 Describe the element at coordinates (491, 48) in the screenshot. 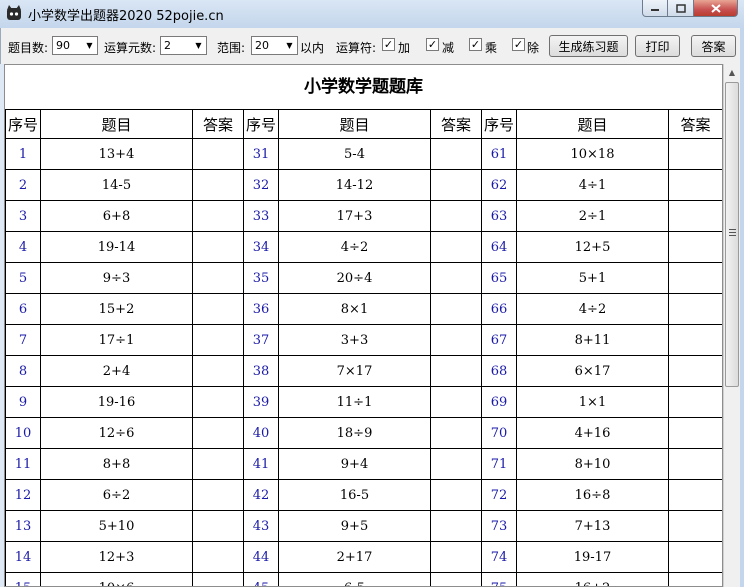

I see `multiply-label: 乘` at that location.